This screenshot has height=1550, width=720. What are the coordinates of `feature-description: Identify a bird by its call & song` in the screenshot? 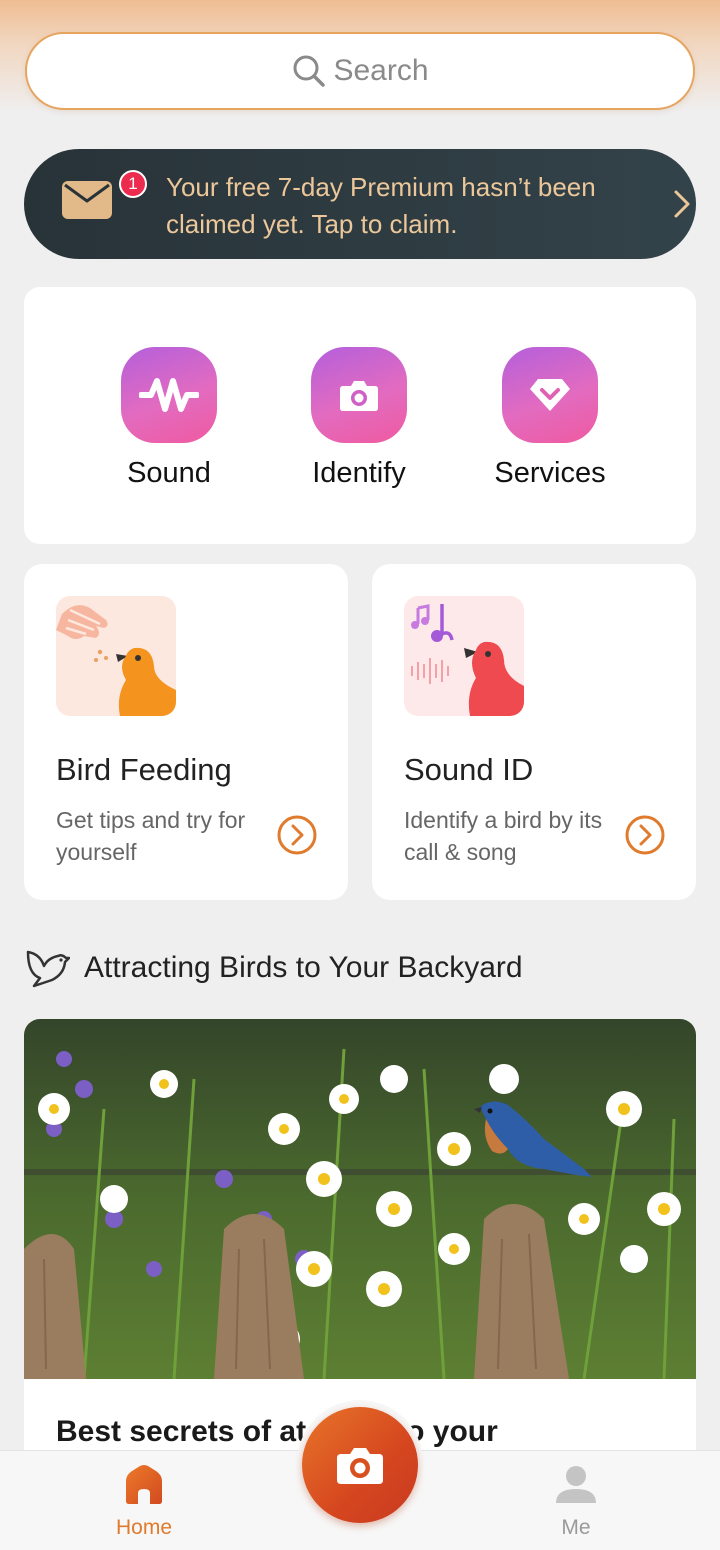 It's located at (503, 836).